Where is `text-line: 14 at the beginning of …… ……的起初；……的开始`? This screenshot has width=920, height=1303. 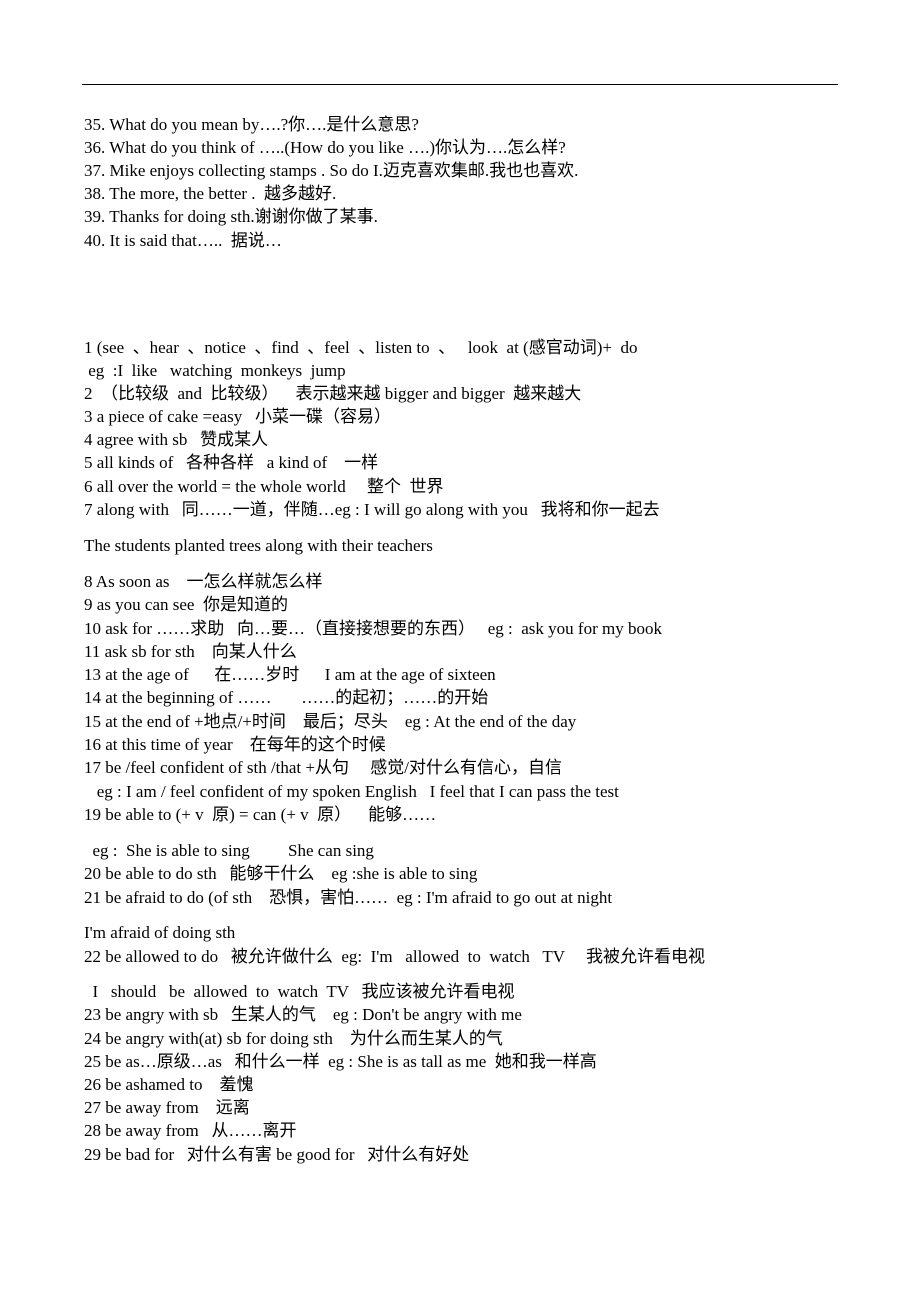 text-line: 14 at the beginning of …… ……的起初；……的开始 is located at coordinates (286, 697).